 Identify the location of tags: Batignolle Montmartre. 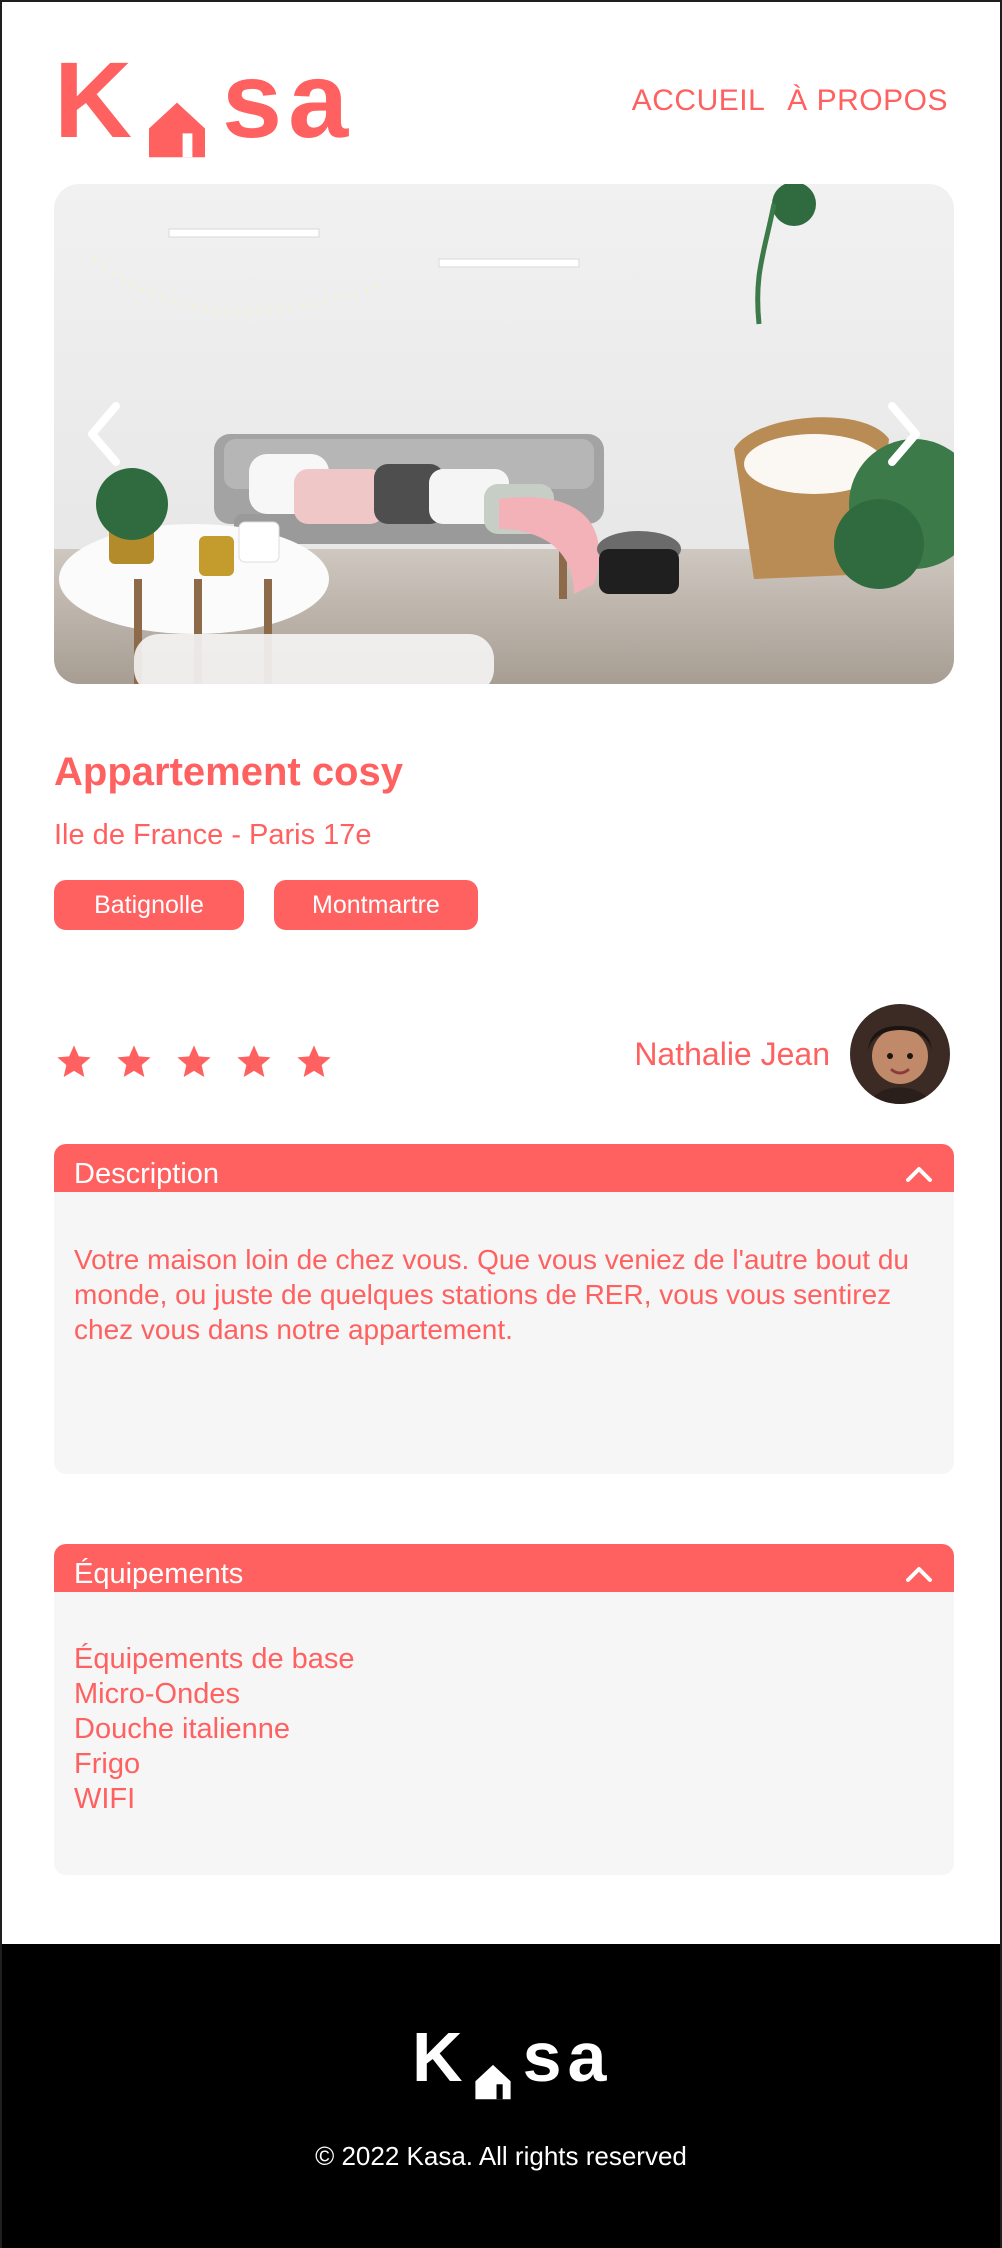
(266, 905).